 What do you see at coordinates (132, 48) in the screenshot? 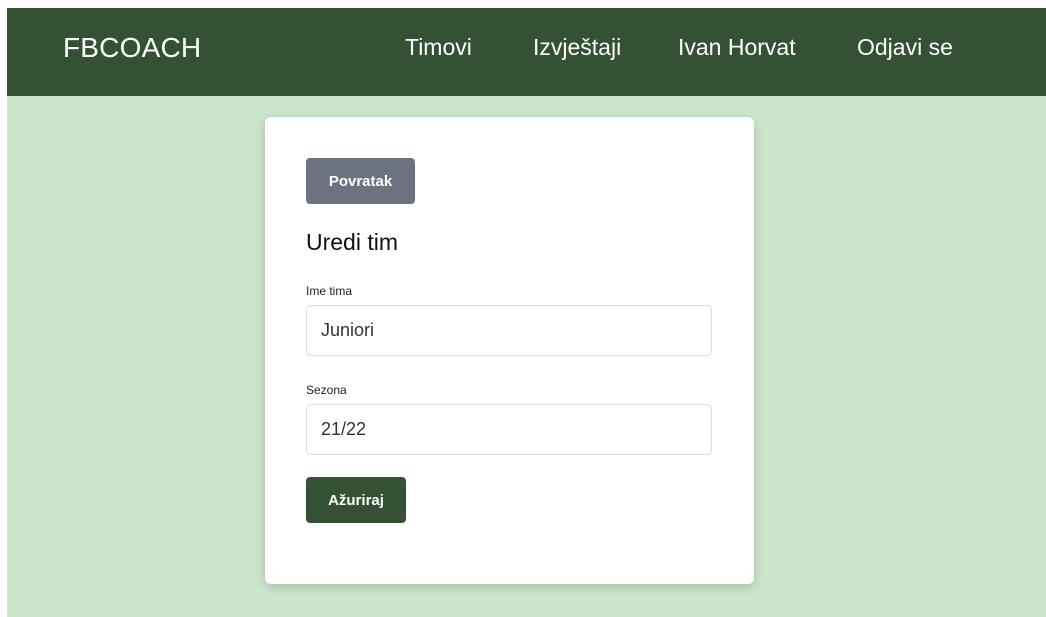
I see `brand-logo: FBCOACH` at bounding box center [132, 48].